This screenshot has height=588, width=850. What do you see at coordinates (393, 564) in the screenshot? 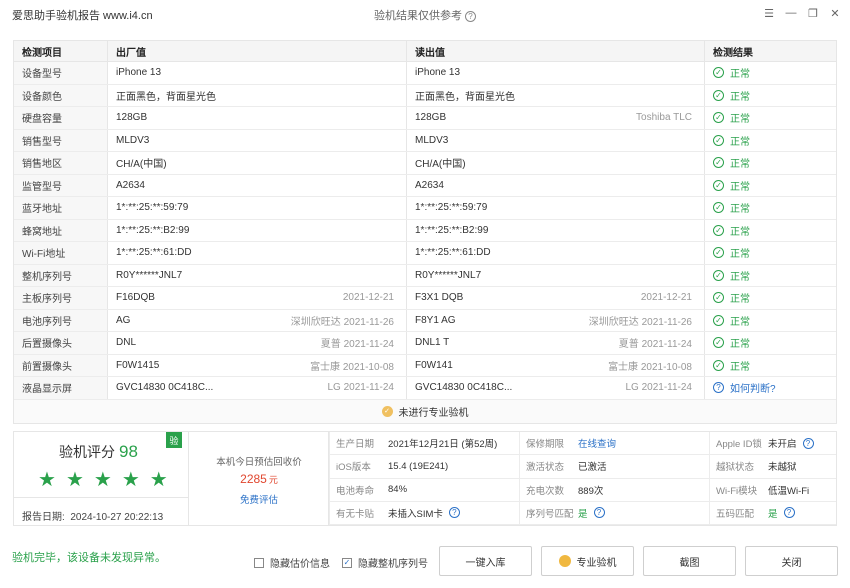
I see `hide-serial-label: 隐藏整机序列号` at bounding box center [393, 564].